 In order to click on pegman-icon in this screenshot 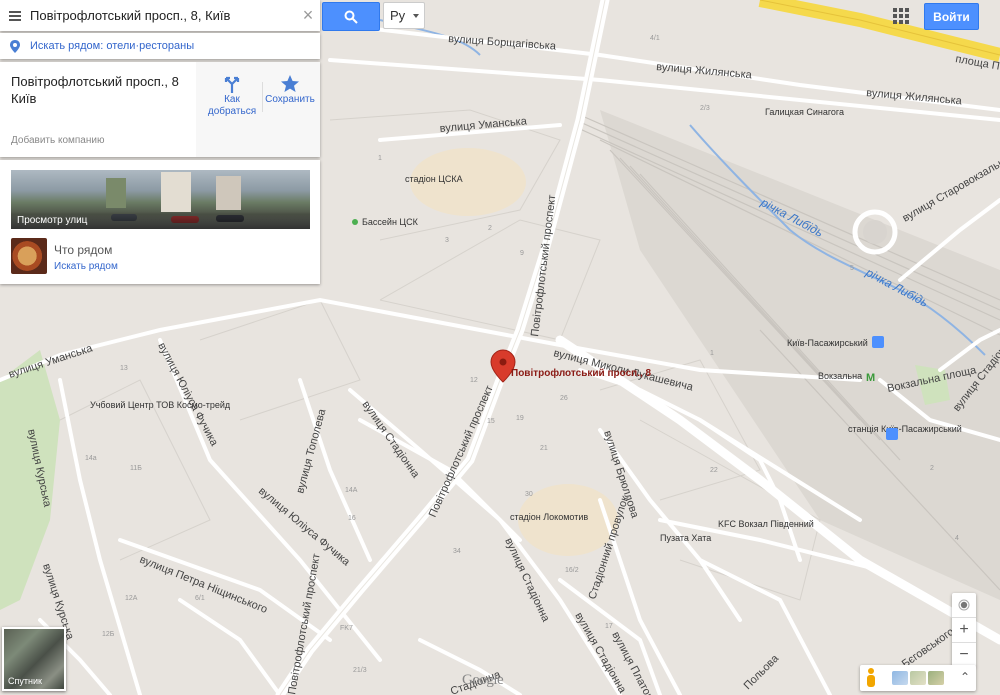, I will do `click(871, 678)`.